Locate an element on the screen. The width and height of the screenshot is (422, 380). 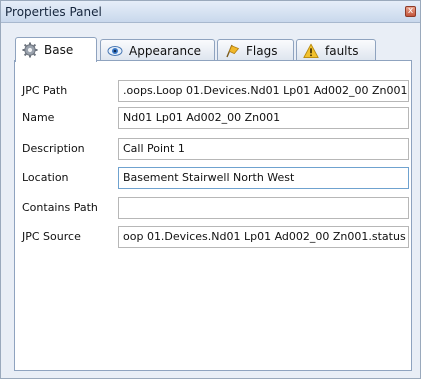
eye-icon is located at coordinates (115, 50).